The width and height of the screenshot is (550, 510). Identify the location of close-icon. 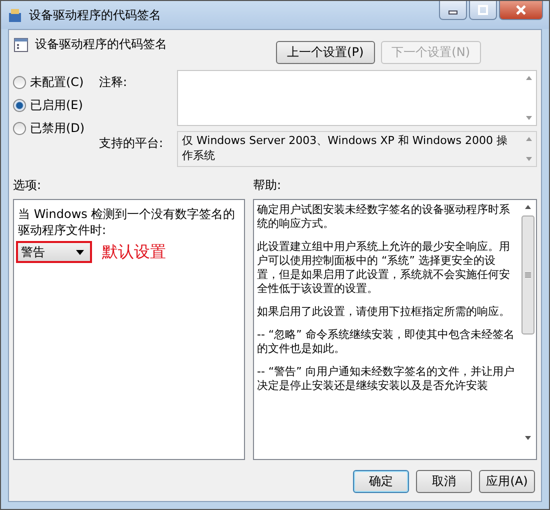
(521, 10).